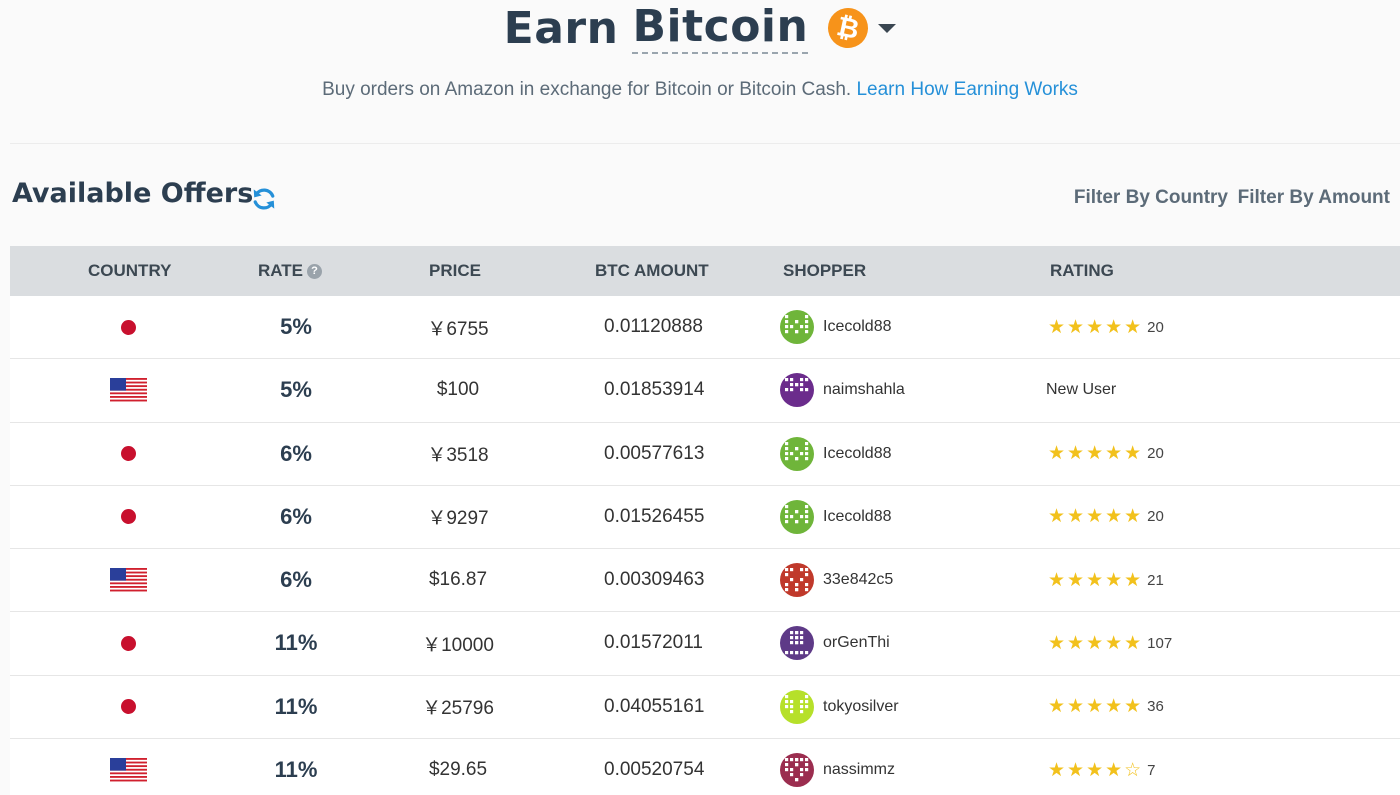 This screenshot has height=795, width=1400. Describe the element at coordinates (458, 770) in the screenshot. I see `price-cell: $29.65` at that location.